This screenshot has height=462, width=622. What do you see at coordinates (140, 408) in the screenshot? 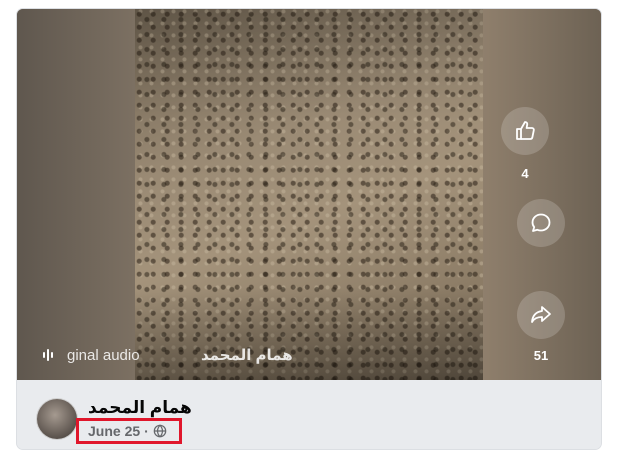
I see `author-name: همام المحمد` at bounding box center [140, 408].